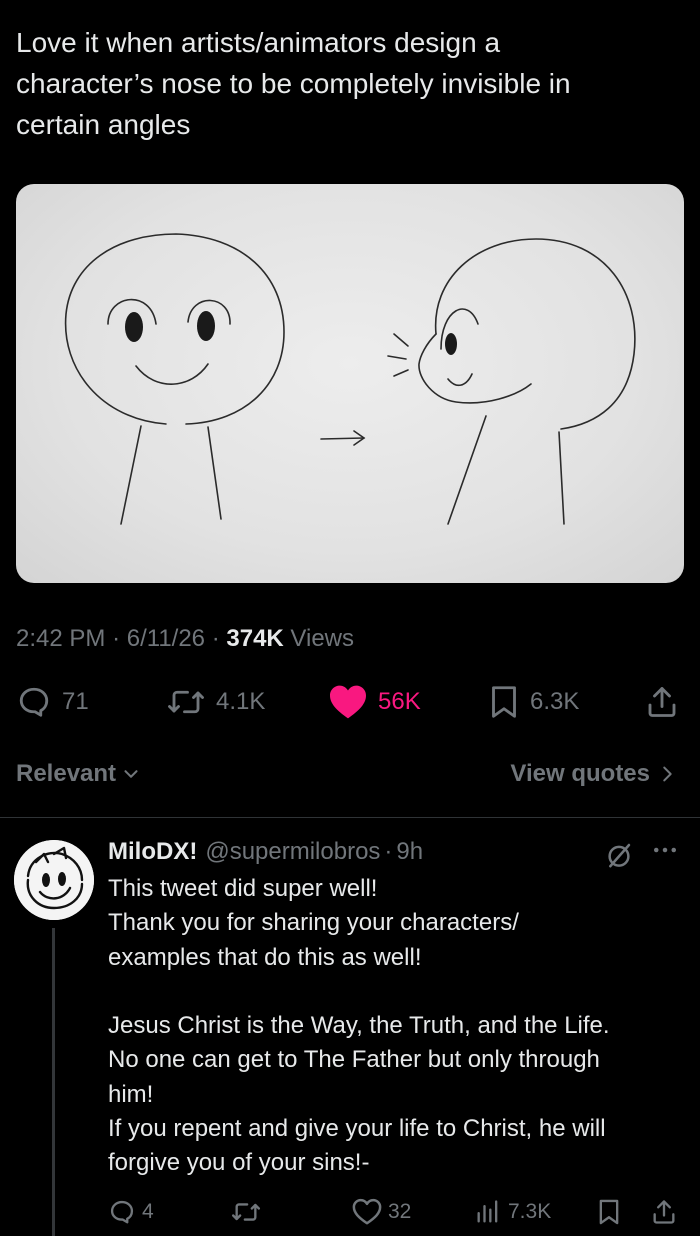  What do you see at coordinates (367, 1211) in the screenshot?
I see `heart-icon` at bounding box center [367, 1211].